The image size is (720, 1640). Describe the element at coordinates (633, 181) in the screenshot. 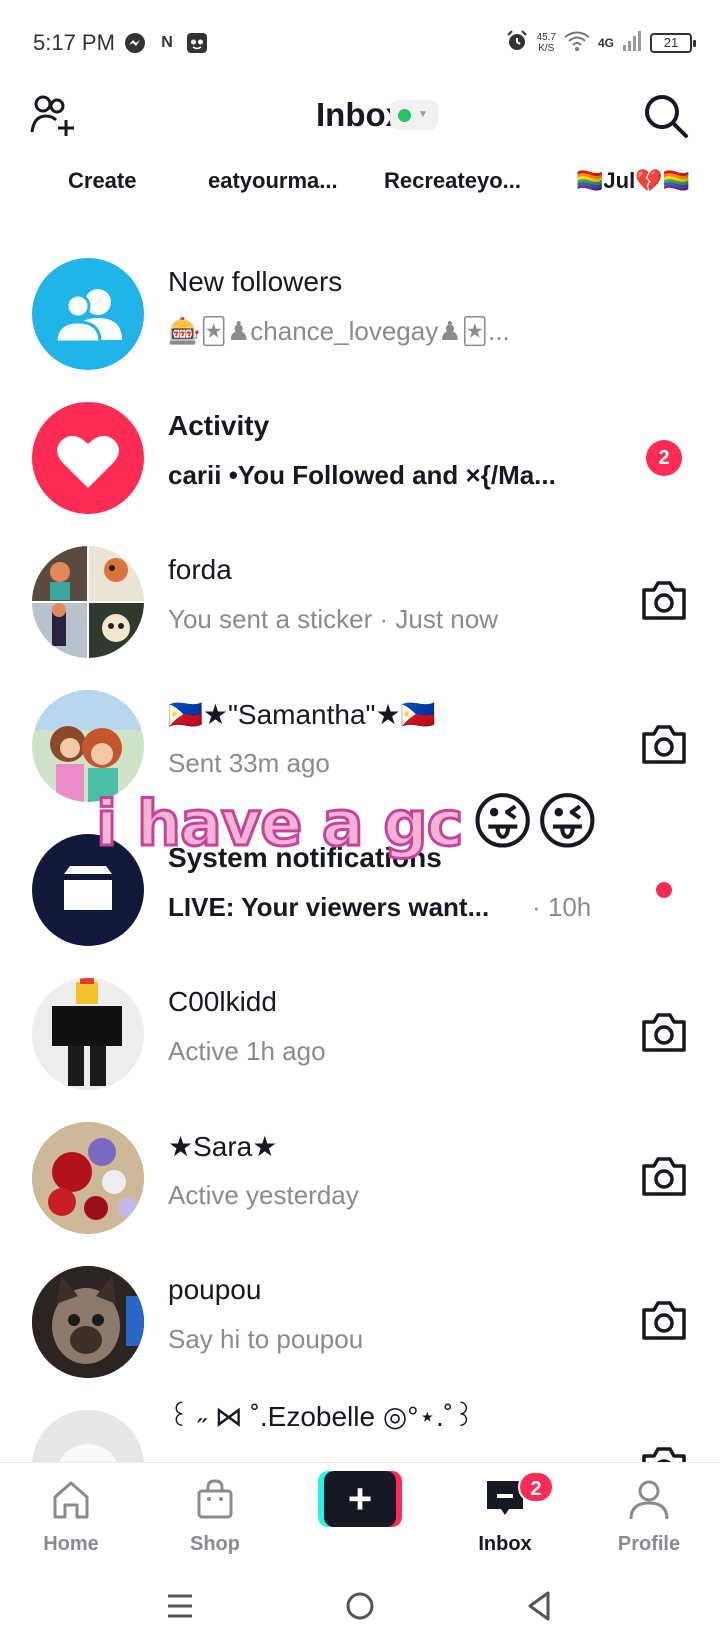

I see `story-item: 🏳️‍🌈Jul💔🏳️‍🌈` at that location.